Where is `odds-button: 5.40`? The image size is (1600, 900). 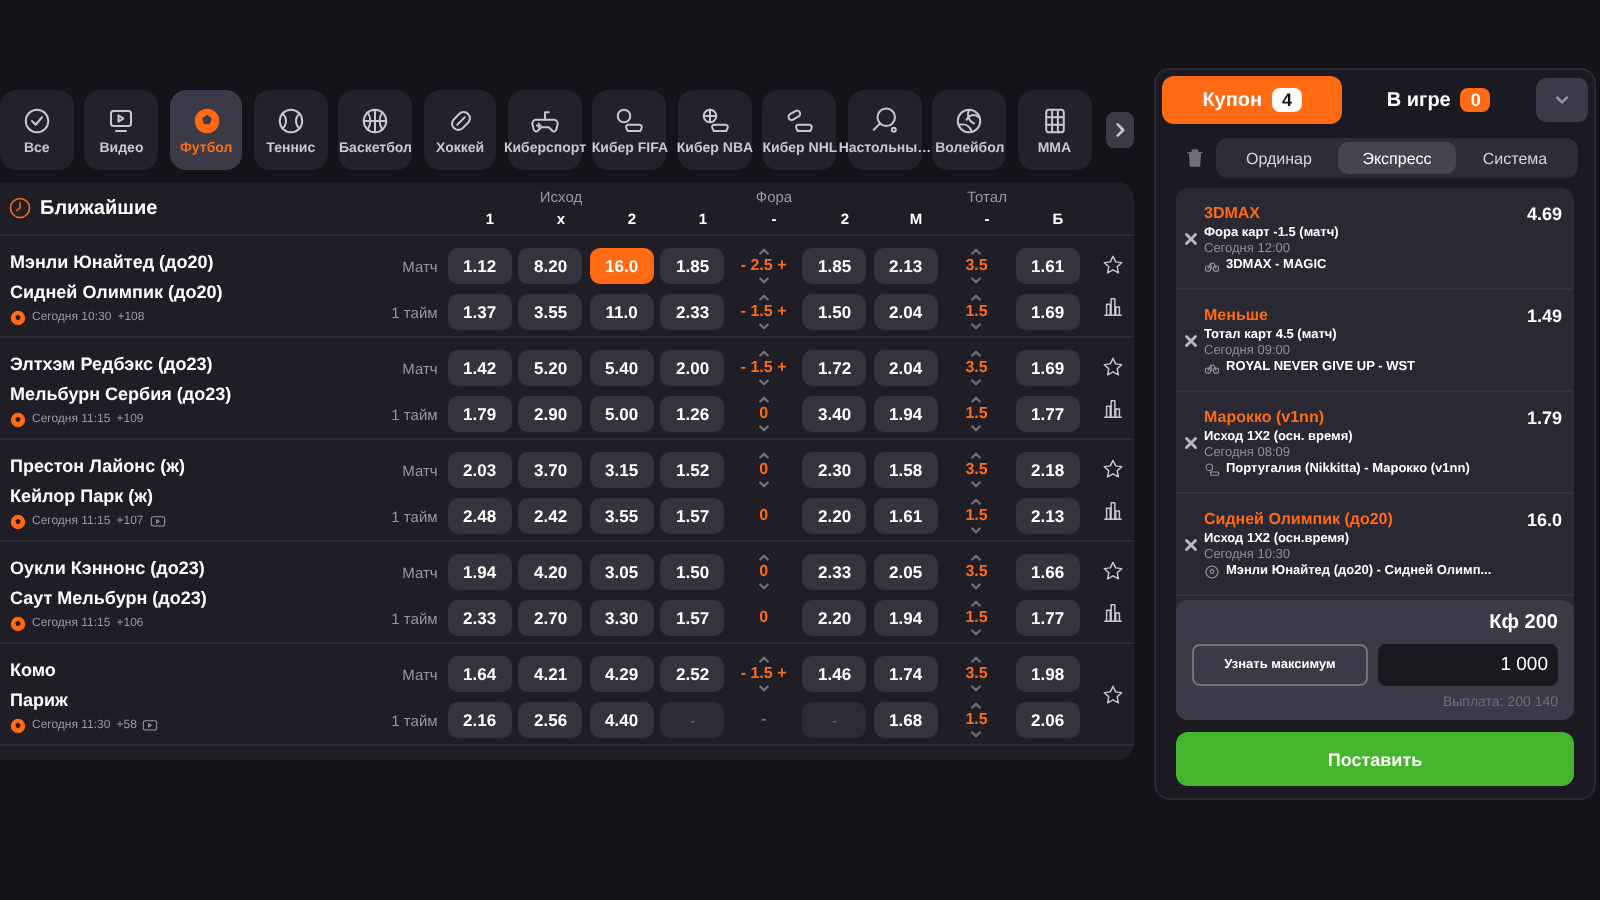
odds-button: 5.40 is located at coordinates (621, 368).